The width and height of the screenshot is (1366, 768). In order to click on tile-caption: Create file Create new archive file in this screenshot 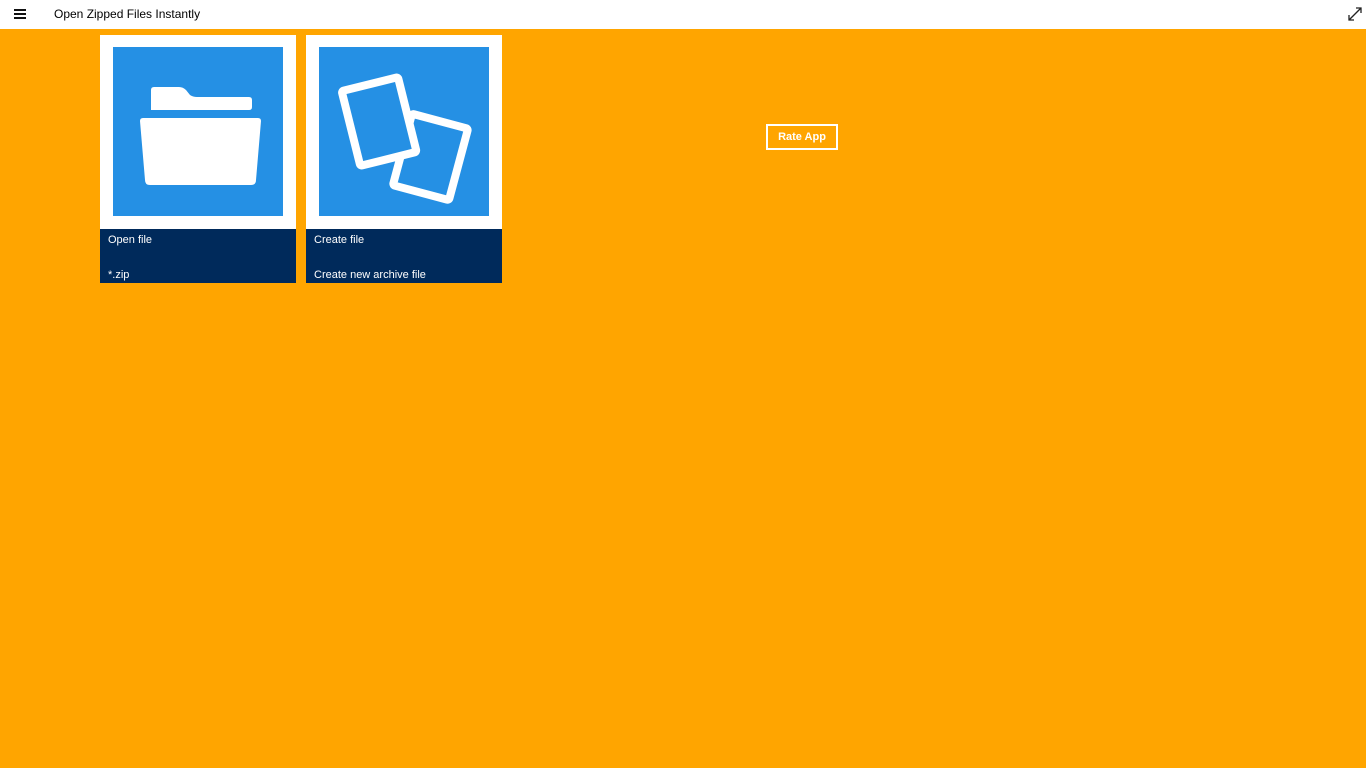, I will do `click(404, 256)`.